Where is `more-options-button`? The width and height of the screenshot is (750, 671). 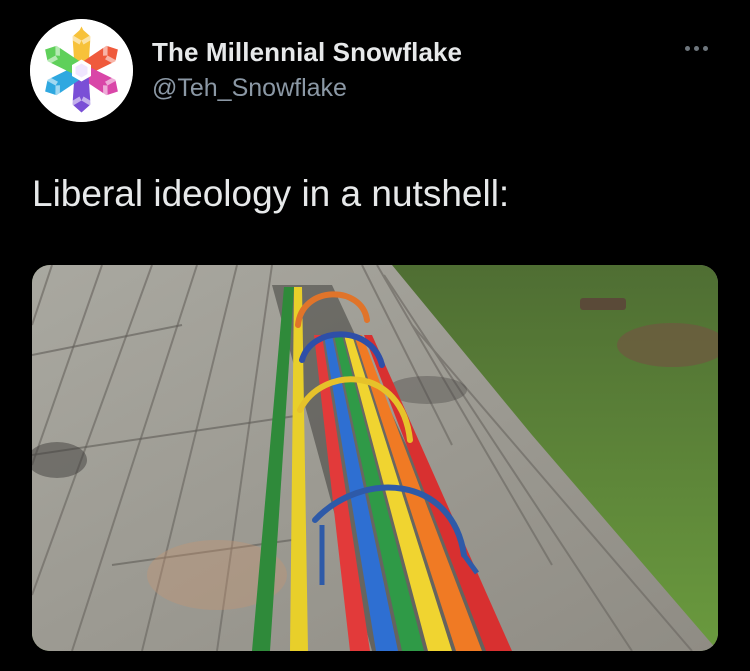
more-options-button is located at coordinates (696, 48).